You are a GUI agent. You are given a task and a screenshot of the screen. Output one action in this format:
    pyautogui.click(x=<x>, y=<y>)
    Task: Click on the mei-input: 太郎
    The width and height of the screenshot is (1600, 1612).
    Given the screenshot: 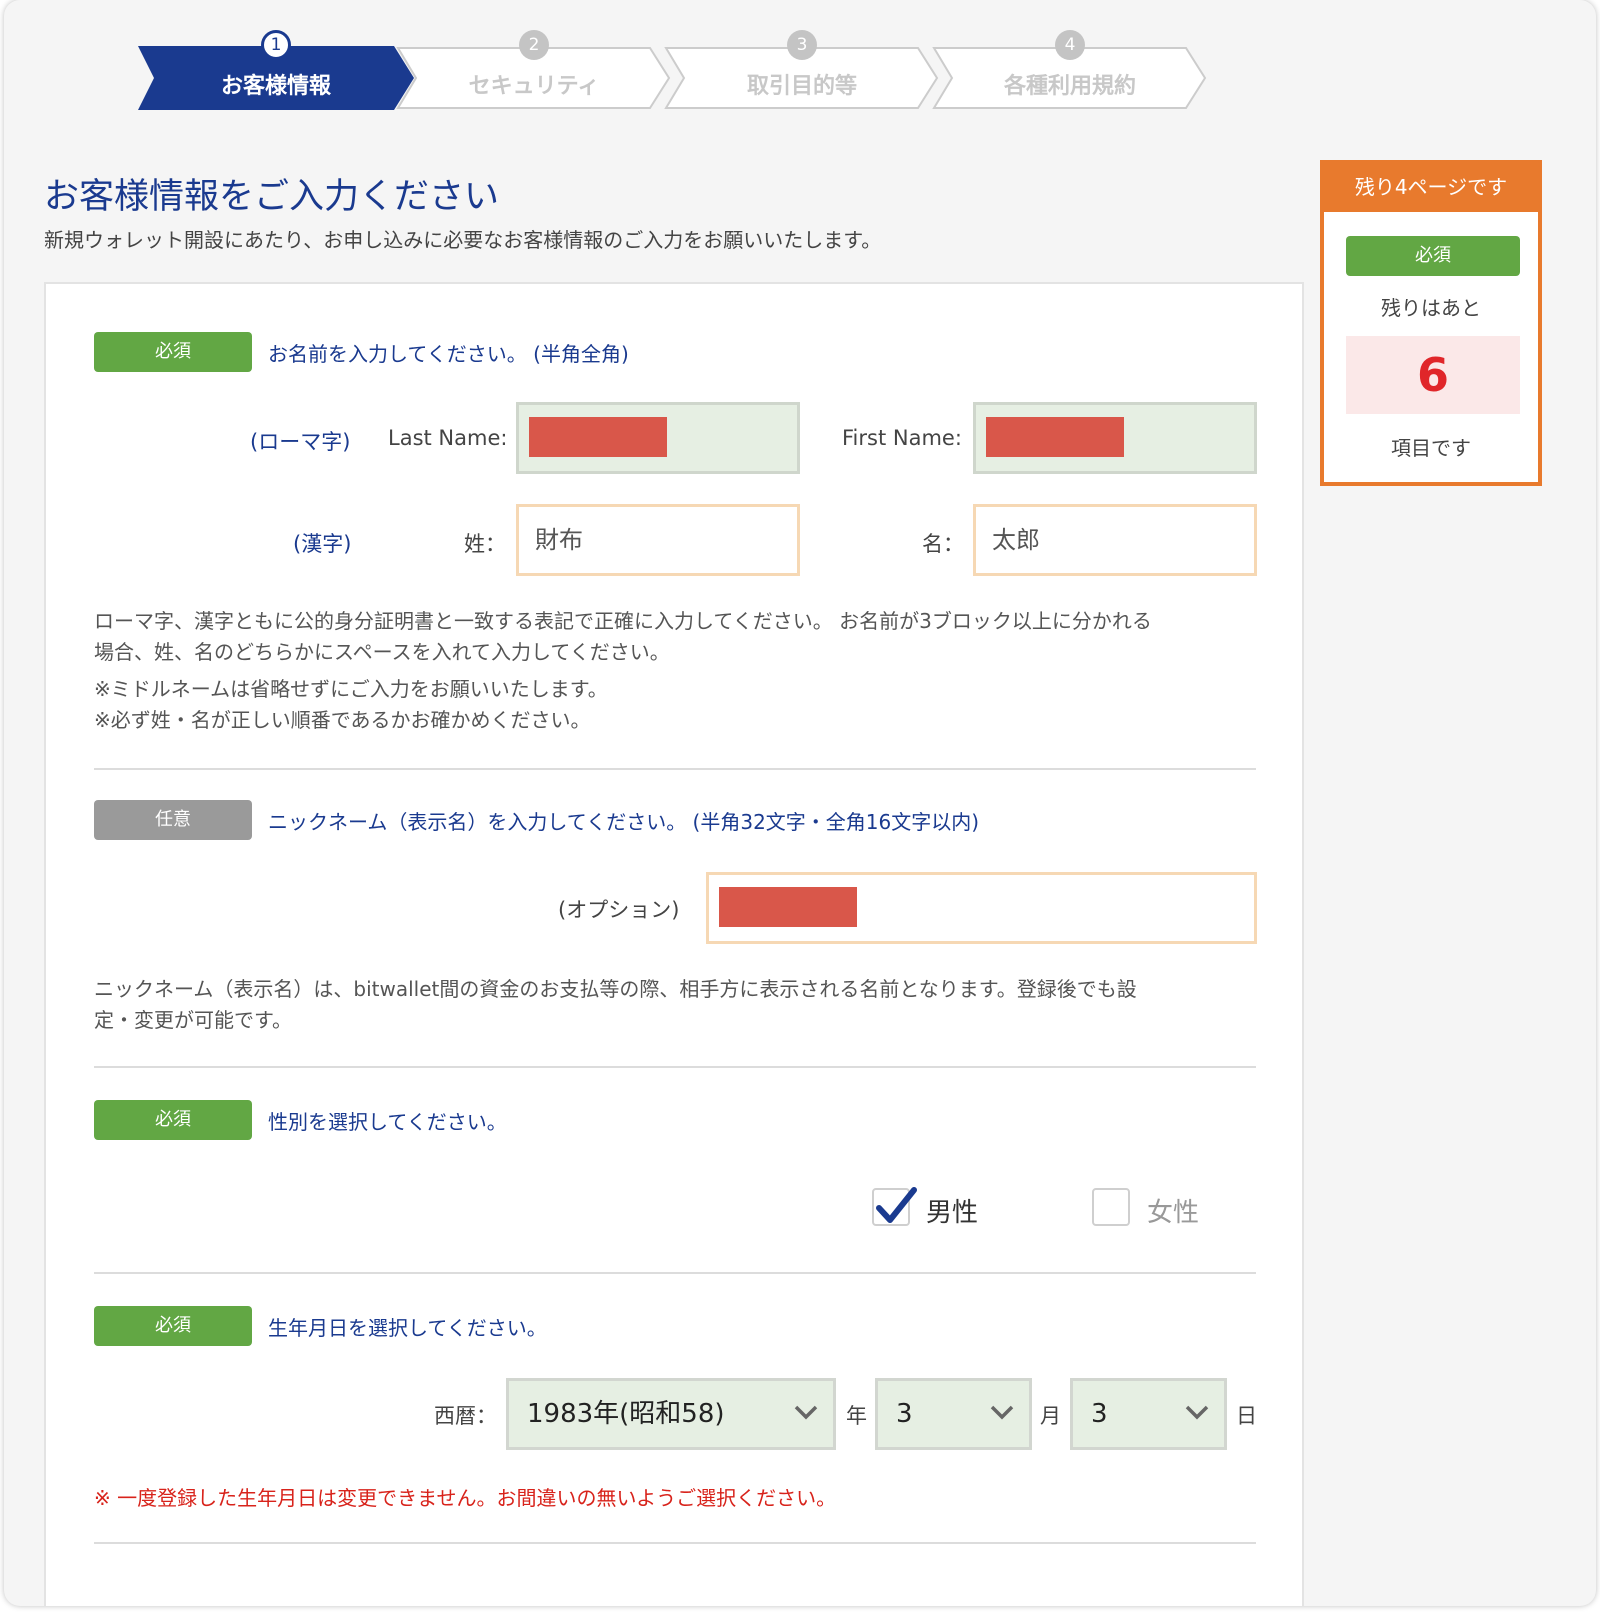 What is the action you would take?
    pyautogui.click(x=1115, y=540)
    